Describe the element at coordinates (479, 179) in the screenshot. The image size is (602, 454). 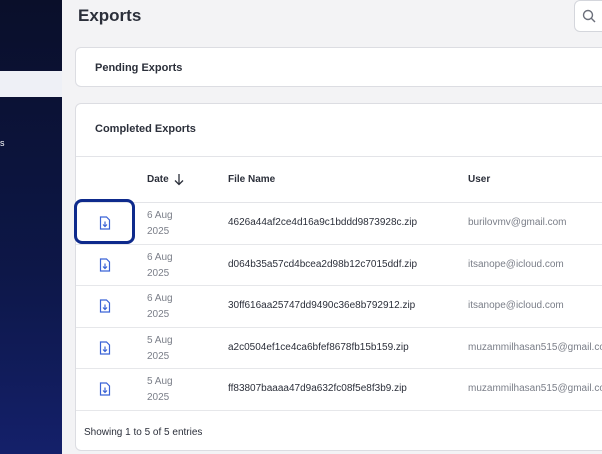
I see `column-header-user: User` at that location.